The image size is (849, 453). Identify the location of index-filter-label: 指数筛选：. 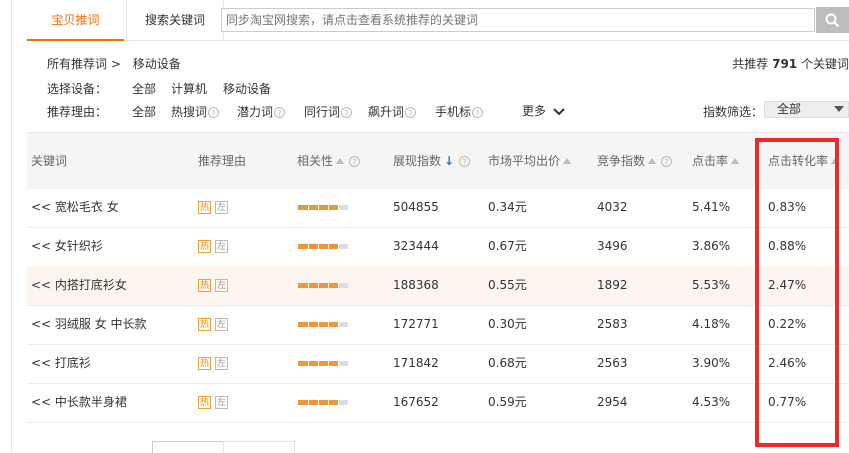
(733, 112).